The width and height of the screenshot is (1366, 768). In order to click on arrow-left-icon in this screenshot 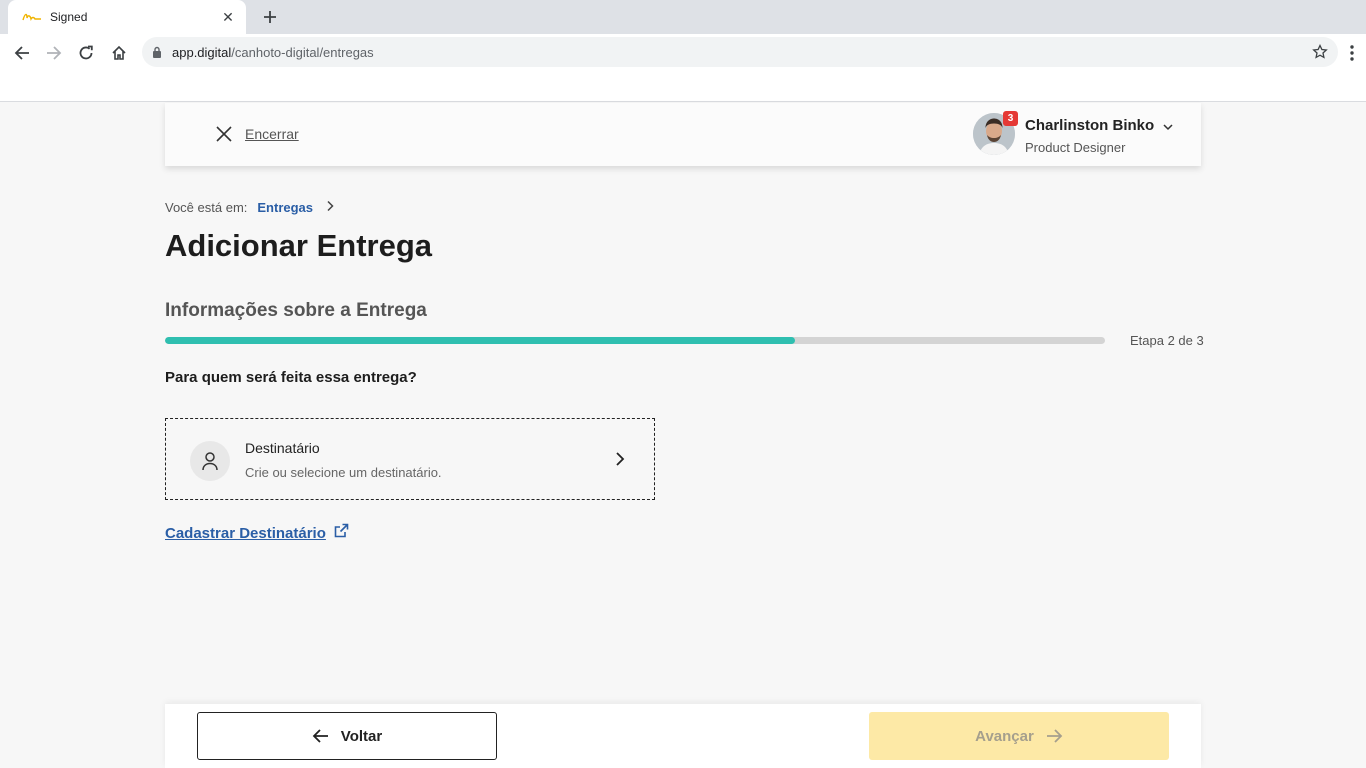, I will do `click(321, 736)`.